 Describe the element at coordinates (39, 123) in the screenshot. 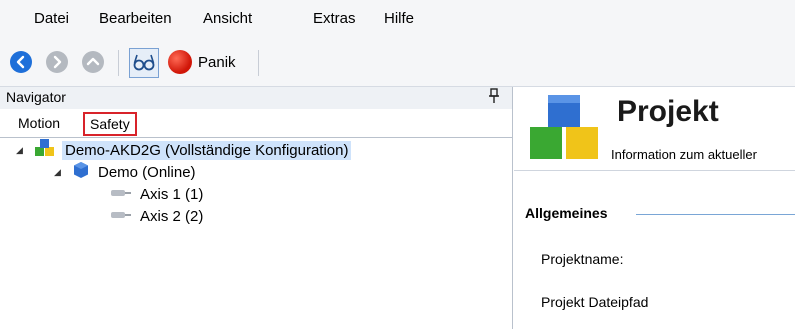

I see `tab-motion: Motion` at that location.